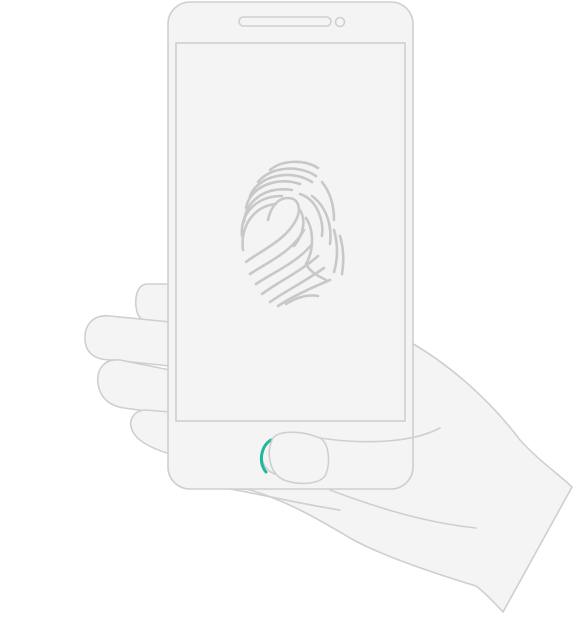 The height and width of the screenshot is (617, 580). I want to click on phone-camera, so click(340, 22).